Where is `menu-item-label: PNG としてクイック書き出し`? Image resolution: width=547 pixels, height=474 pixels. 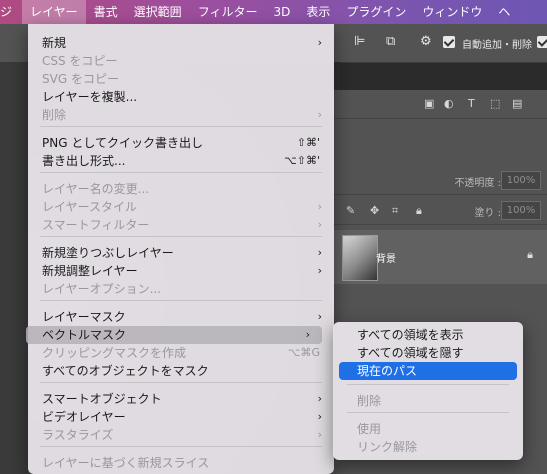
menu-item-label: PNG としてクイック書き出し is located at coordinates (122, 143).